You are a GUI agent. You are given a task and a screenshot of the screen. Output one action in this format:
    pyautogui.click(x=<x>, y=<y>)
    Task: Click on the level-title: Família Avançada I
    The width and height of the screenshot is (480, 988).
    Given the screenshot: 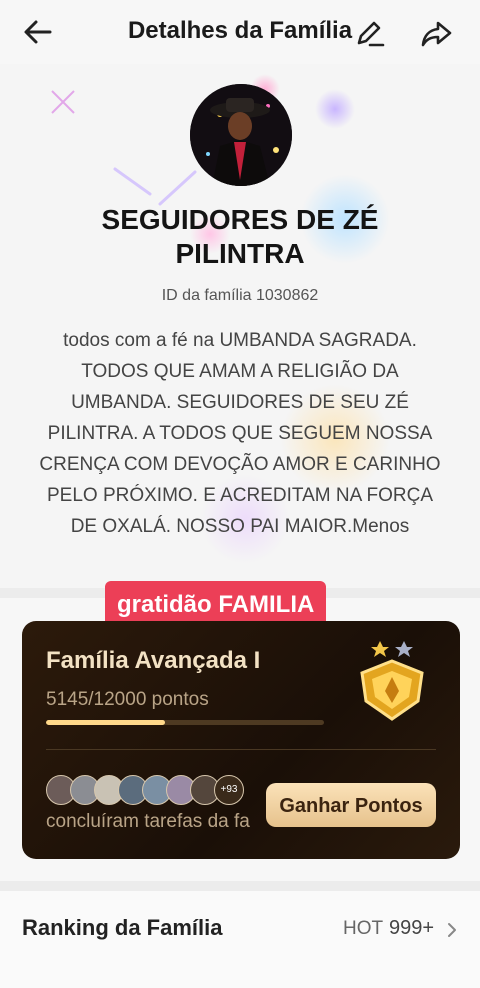 What is the action you would take?
    pyautogui.click(x=153, y=660)
    